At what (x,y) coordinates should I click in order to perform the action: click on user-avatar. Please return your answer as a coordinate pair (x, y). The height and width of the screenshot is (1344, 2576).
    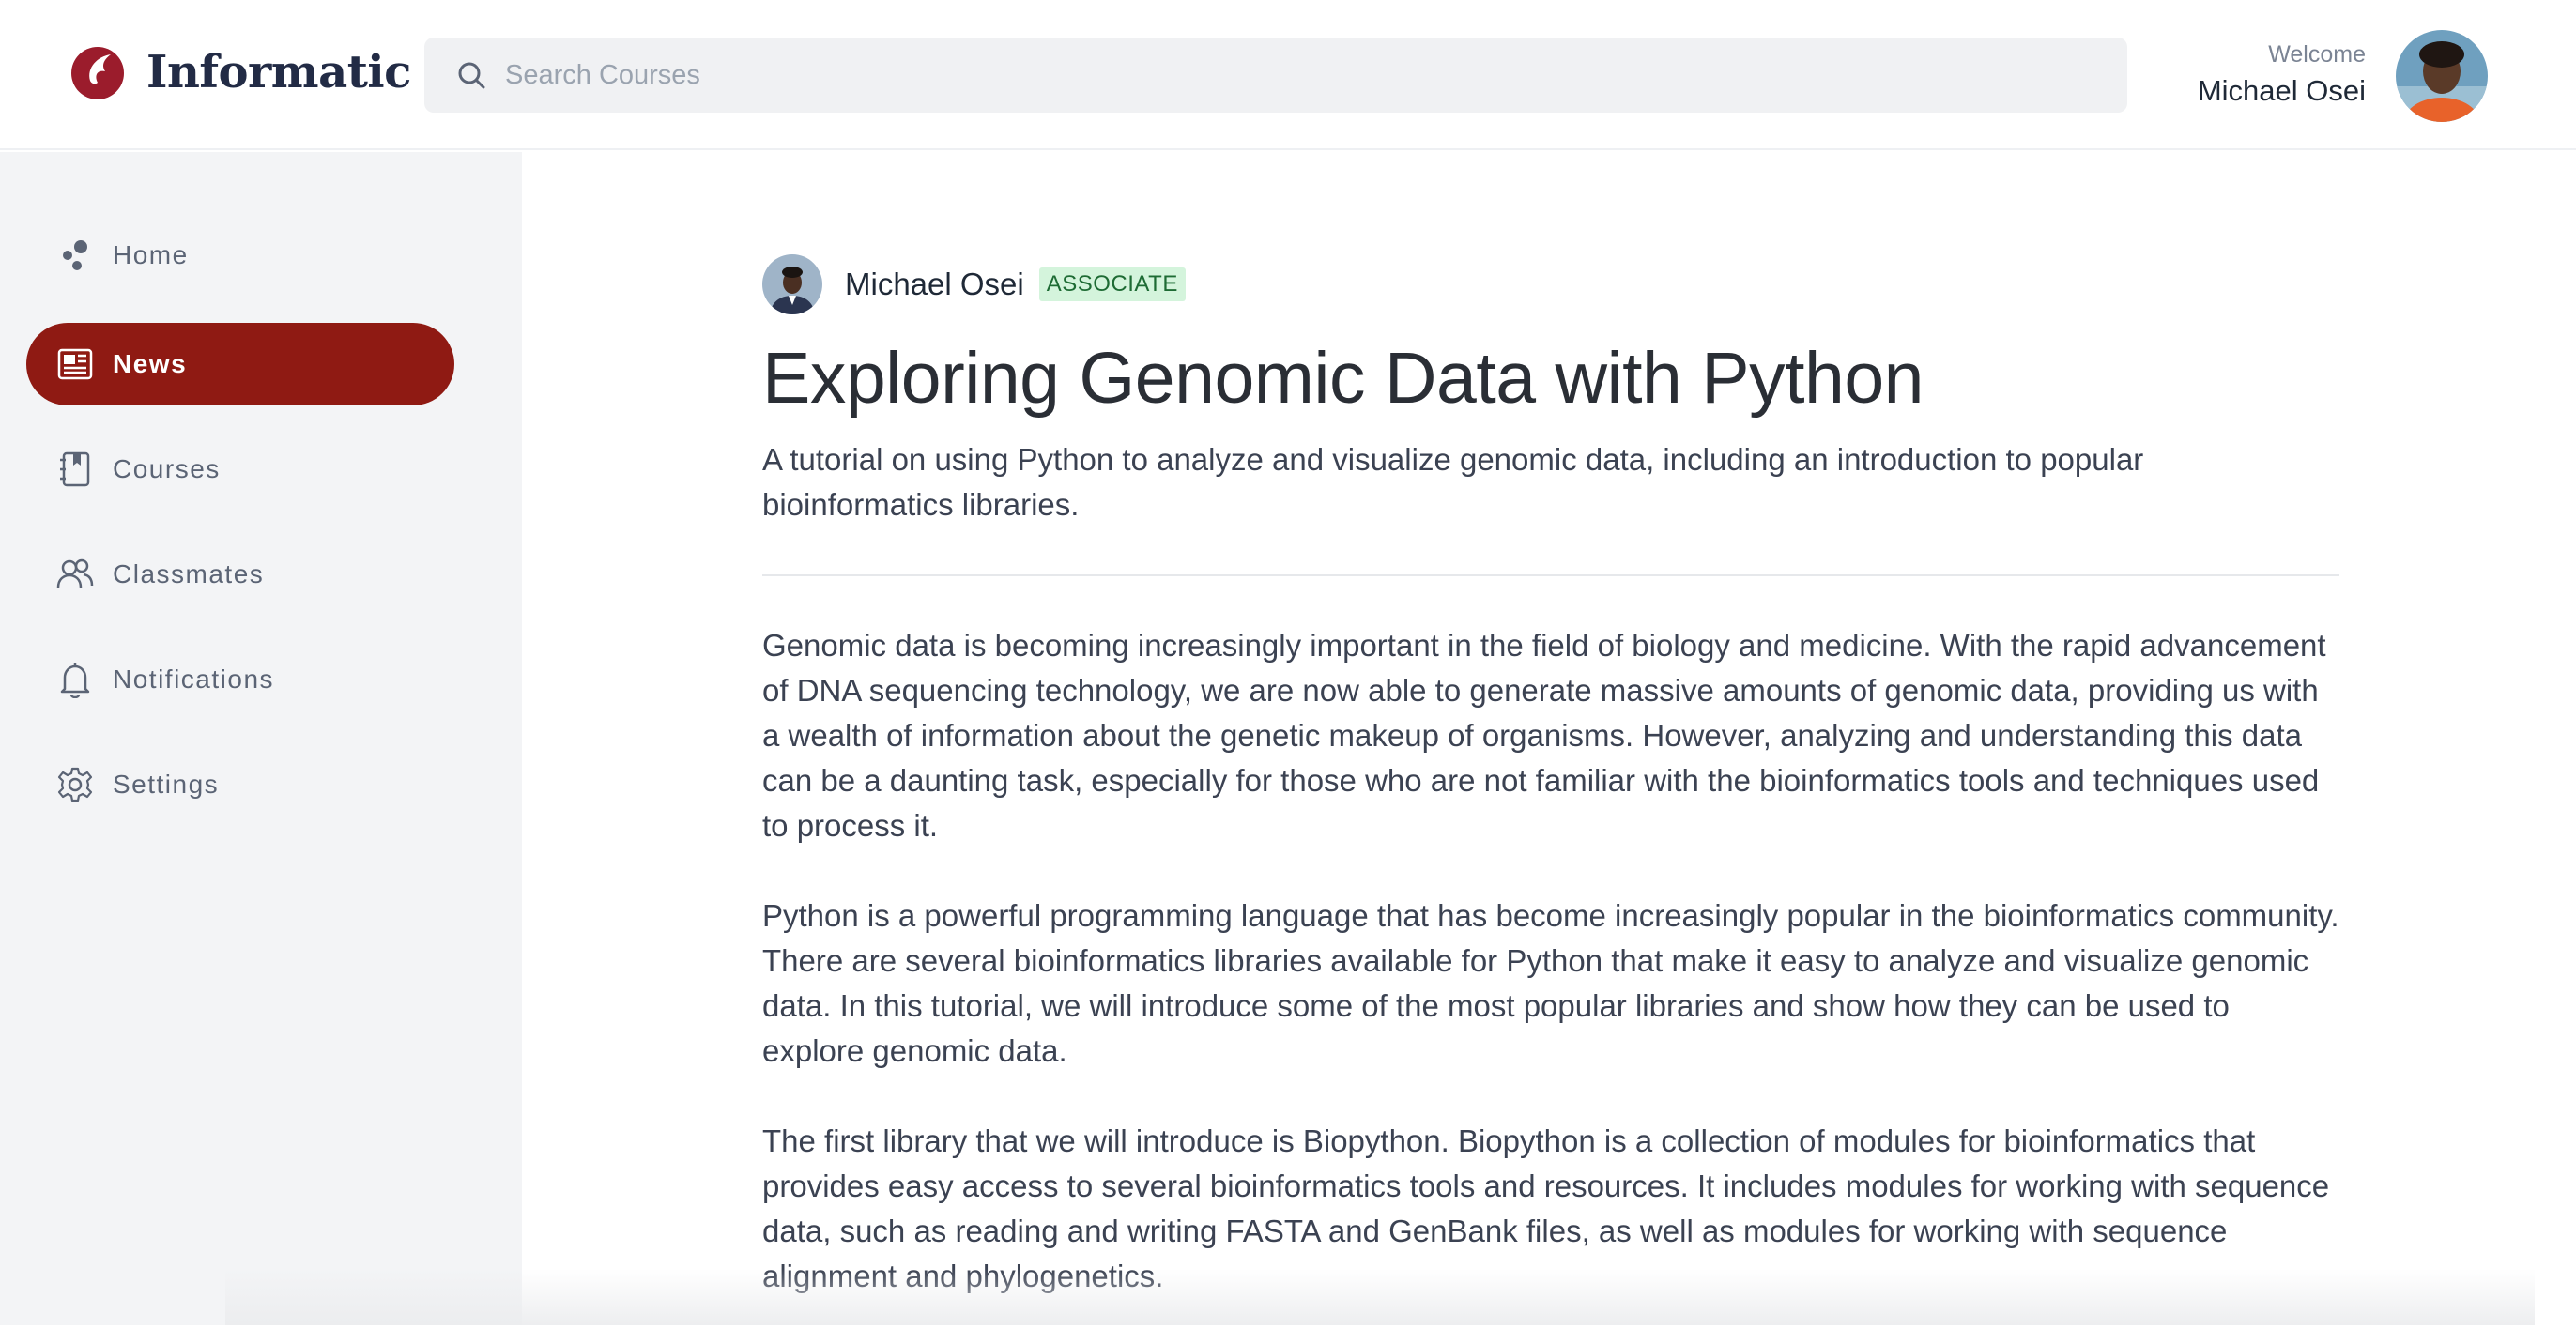
    Looking at the image, I should click on (2442, 76).